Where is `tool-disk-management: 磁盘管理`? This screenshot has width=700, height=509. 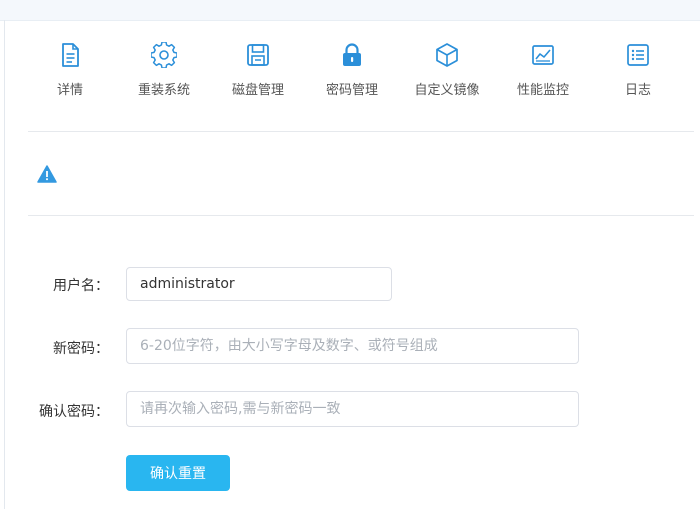 tool-disk-management: 磁盘管理 is located at coordinates (258, 73).